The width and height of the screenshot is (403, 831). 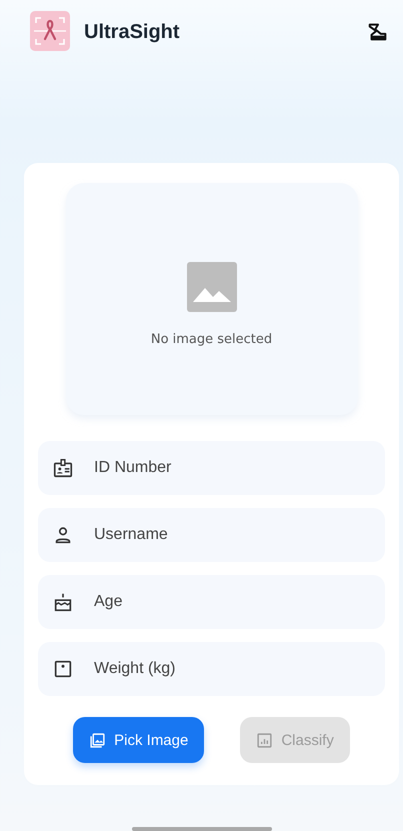 I want to click on empty-image-text: No image selected, so click(x=211, y=339).